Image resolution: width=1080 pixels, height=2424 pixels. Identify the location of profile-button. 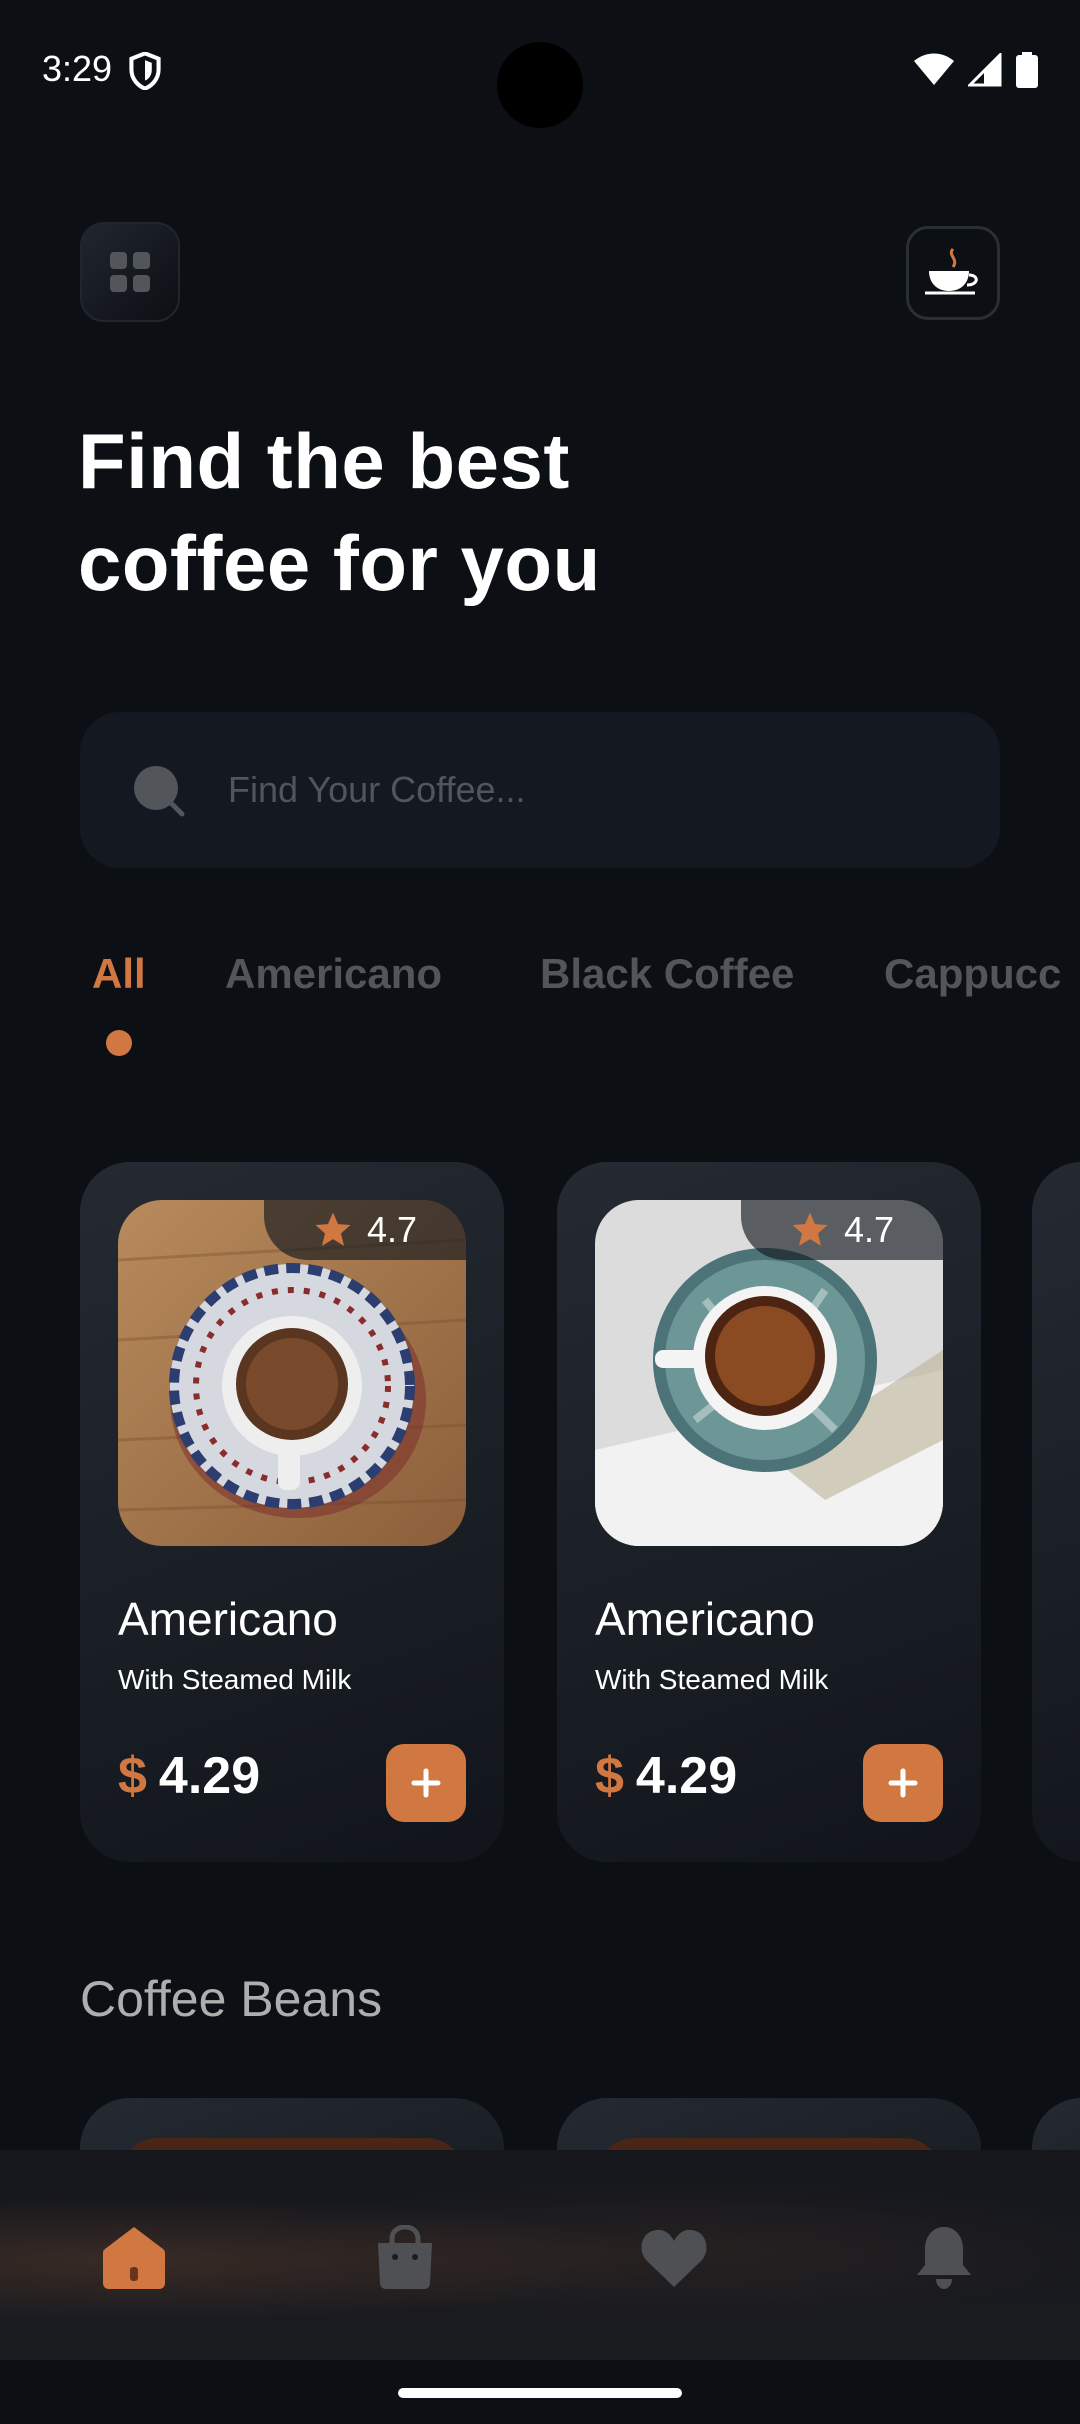
(953, 273).